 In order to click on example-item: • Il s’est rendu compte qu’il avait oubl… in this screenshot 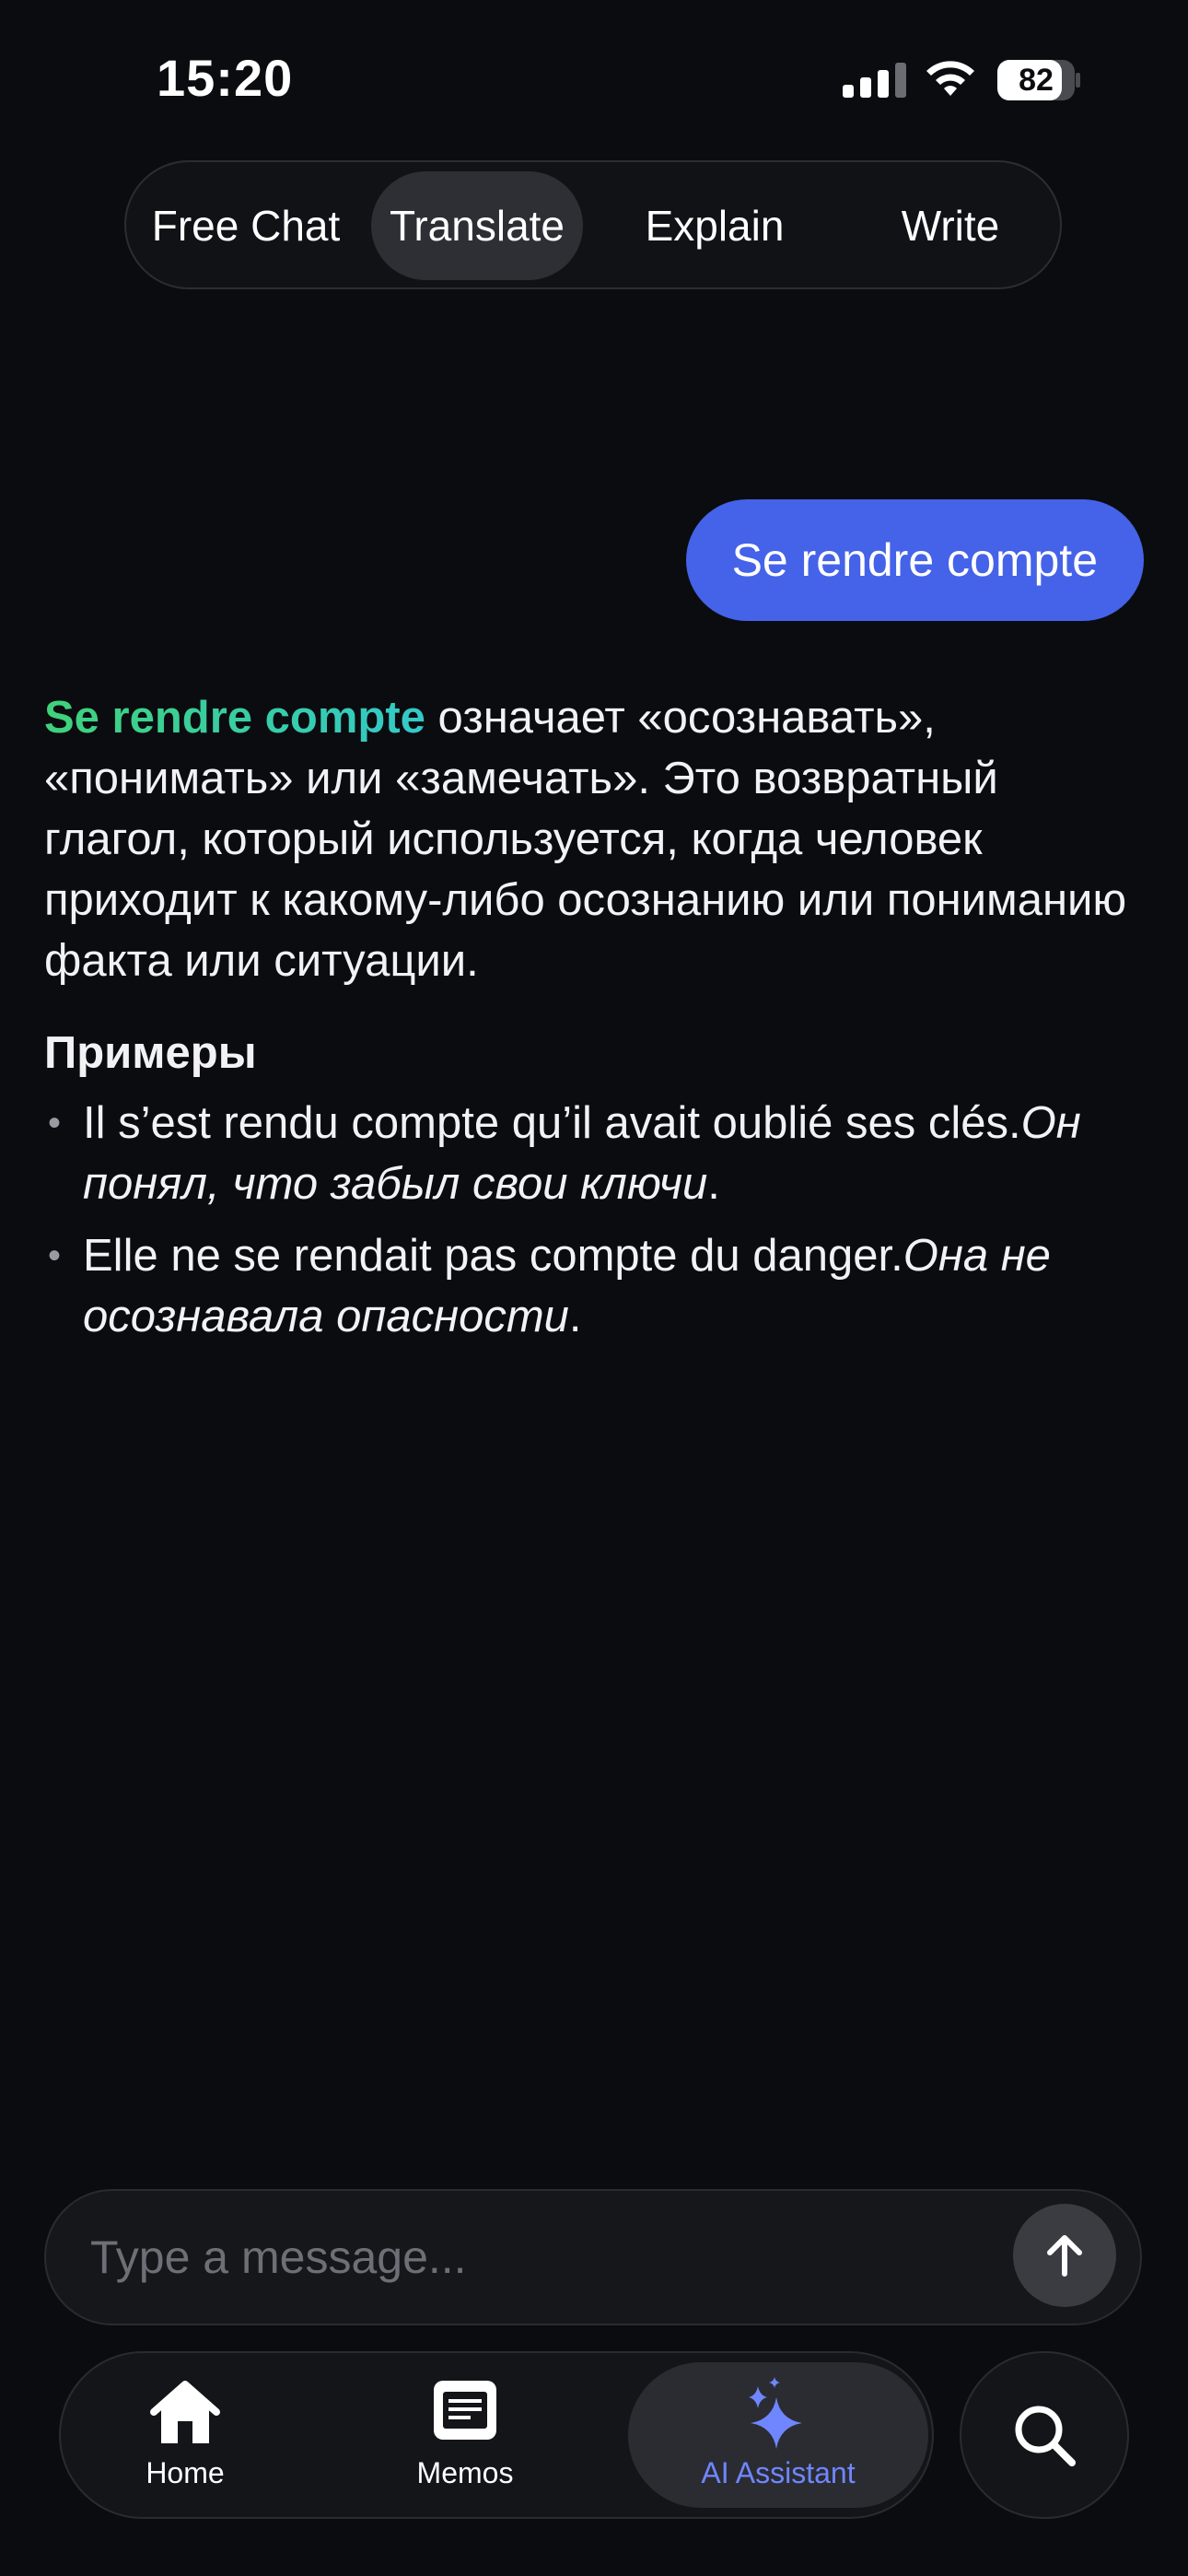, I will do `click(596, 1153)`.